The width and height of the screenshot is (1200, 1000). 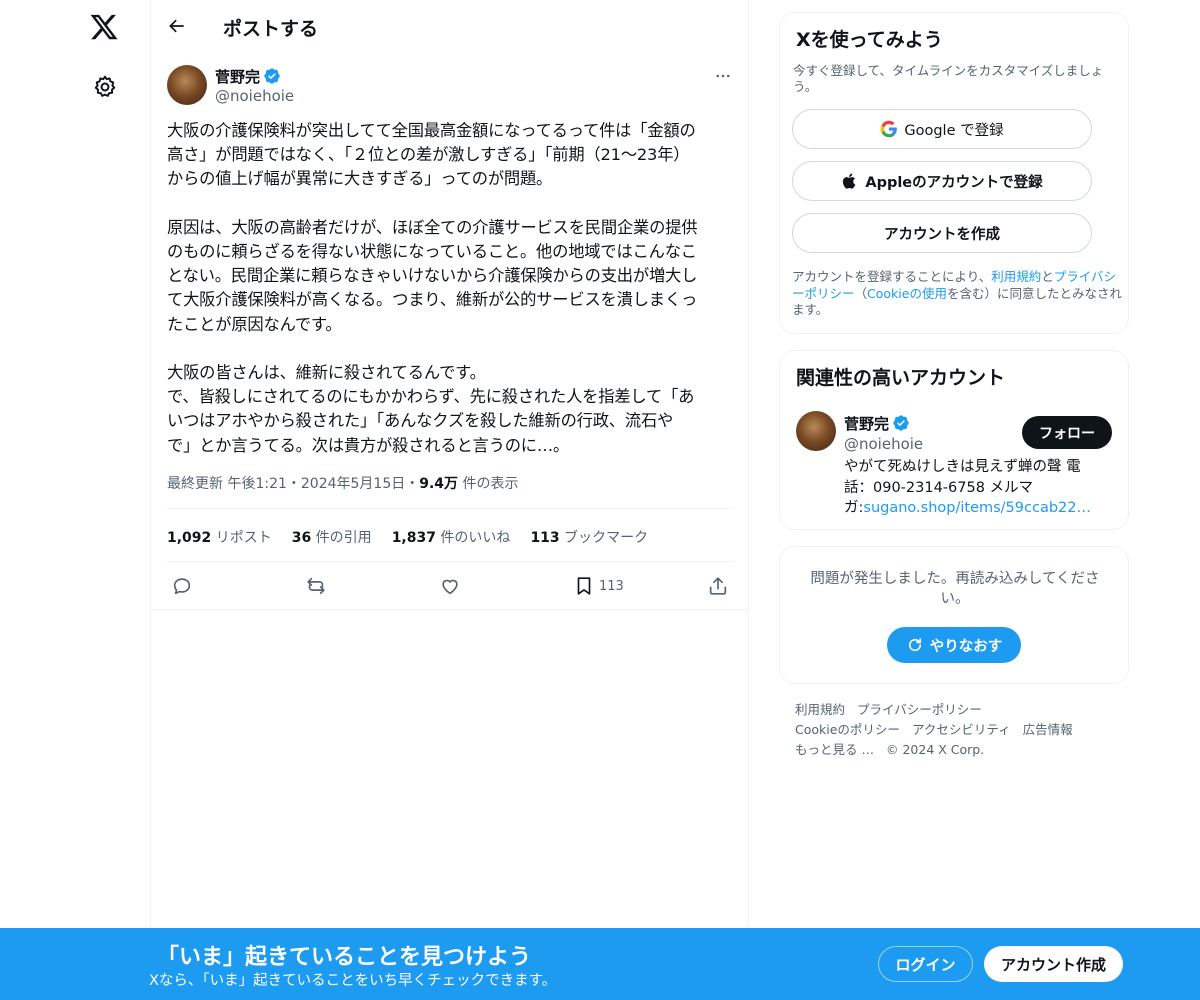 What do you see at coordinates (948, 78) in the screenshot?
I see `signup-card-subtitle: 今すぐ登録して、タイムラインをカスタマイズしましょう。` at bounding box center [948, 78].